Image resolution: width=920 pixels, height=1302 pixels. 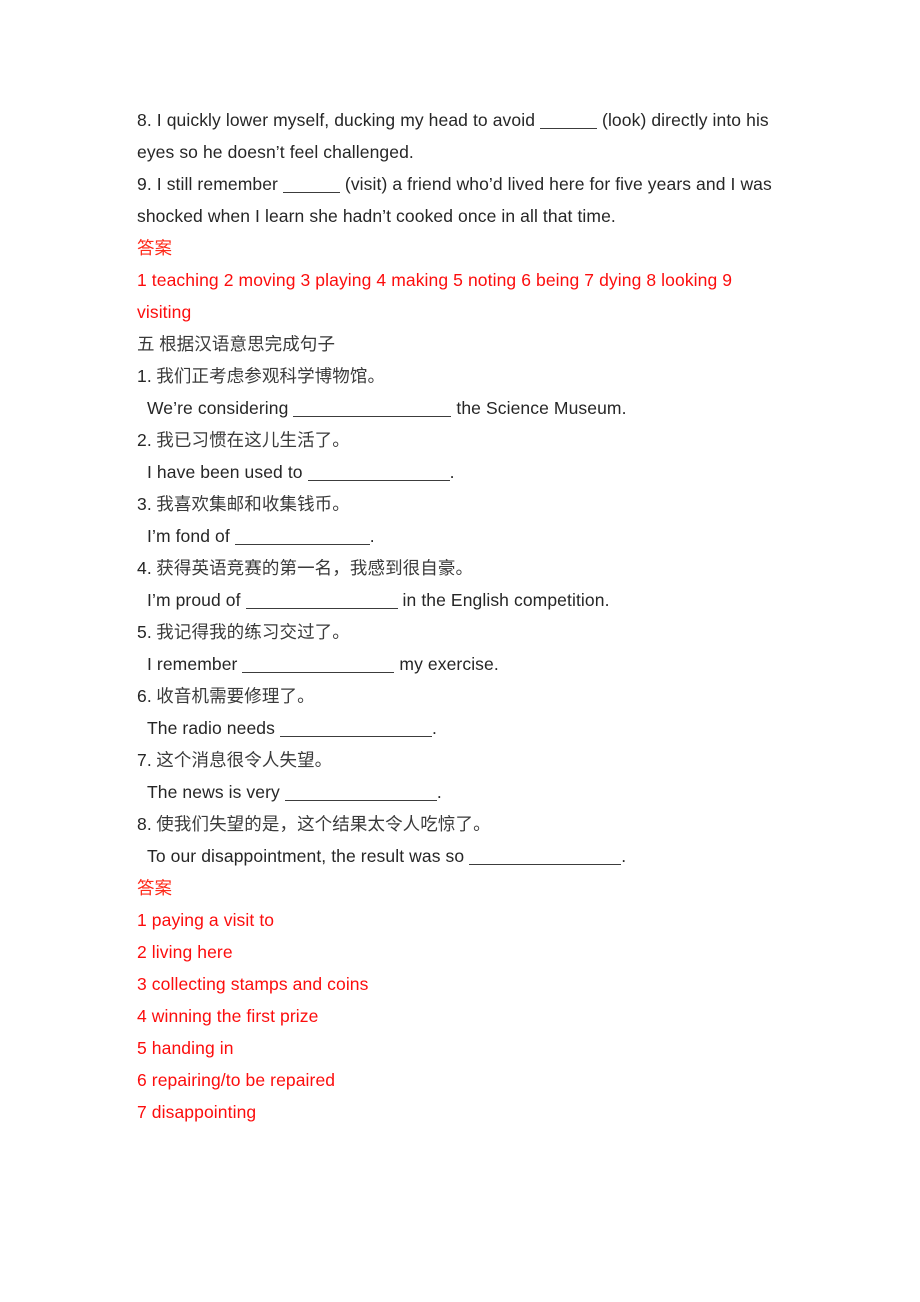 What do you see at coordinates (188, 536) in the screenshot?
I see `english-before: I’m fond of` at bounding box center [188, 536].